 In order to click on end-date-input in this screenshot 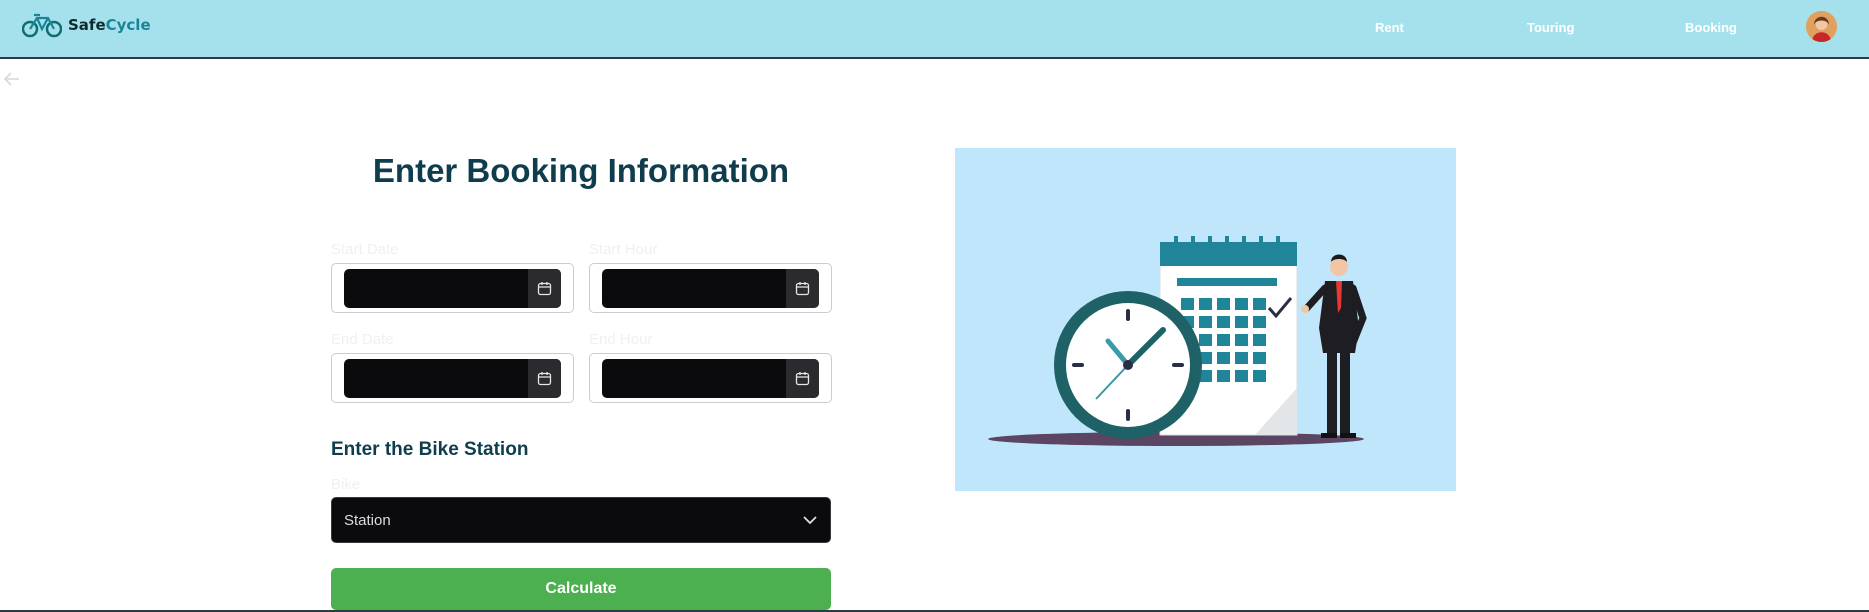, I will do `click(452, 378)`.